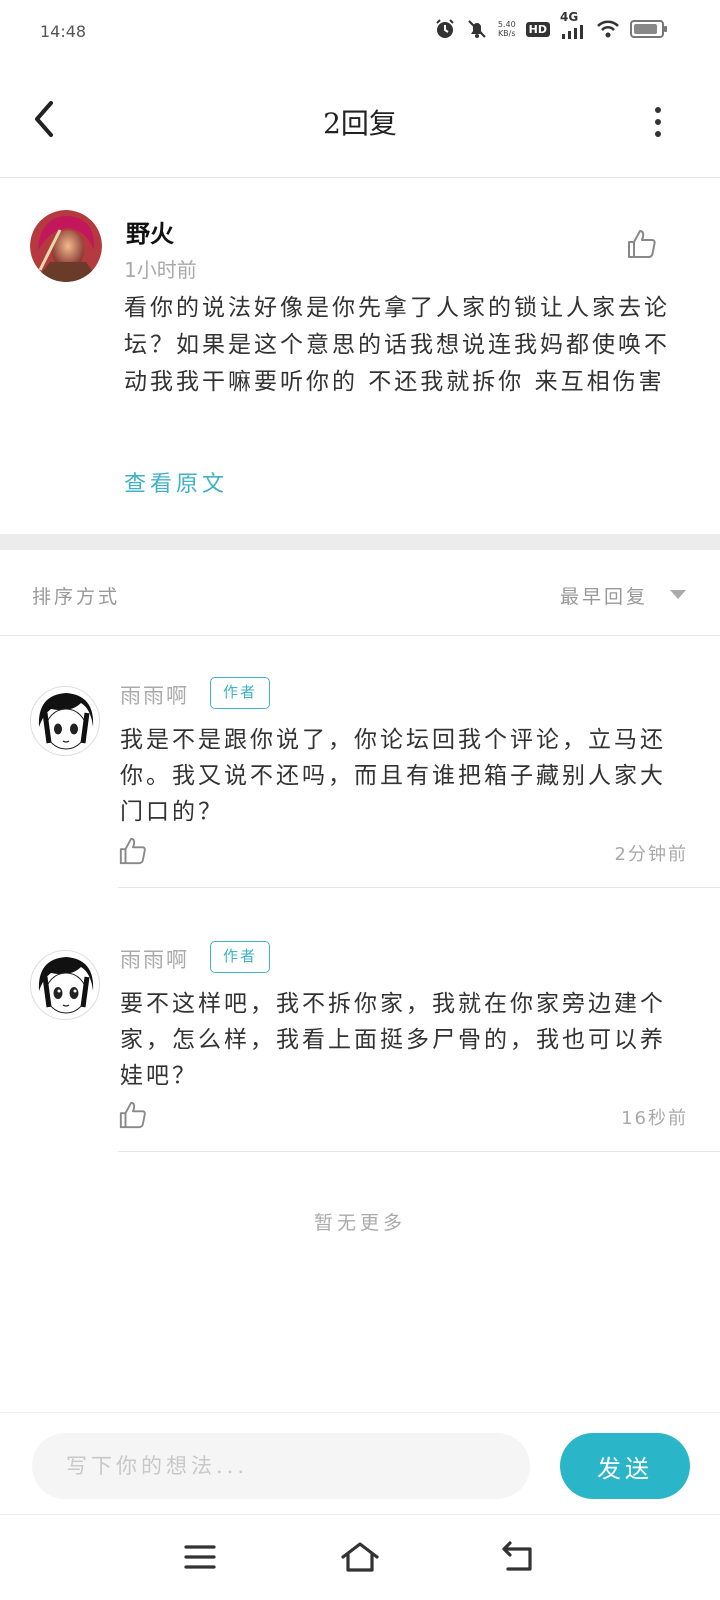 Image resolution: width=720 pixels, height=1600 pixels. I want to click on battery-level, so click(645, 29).